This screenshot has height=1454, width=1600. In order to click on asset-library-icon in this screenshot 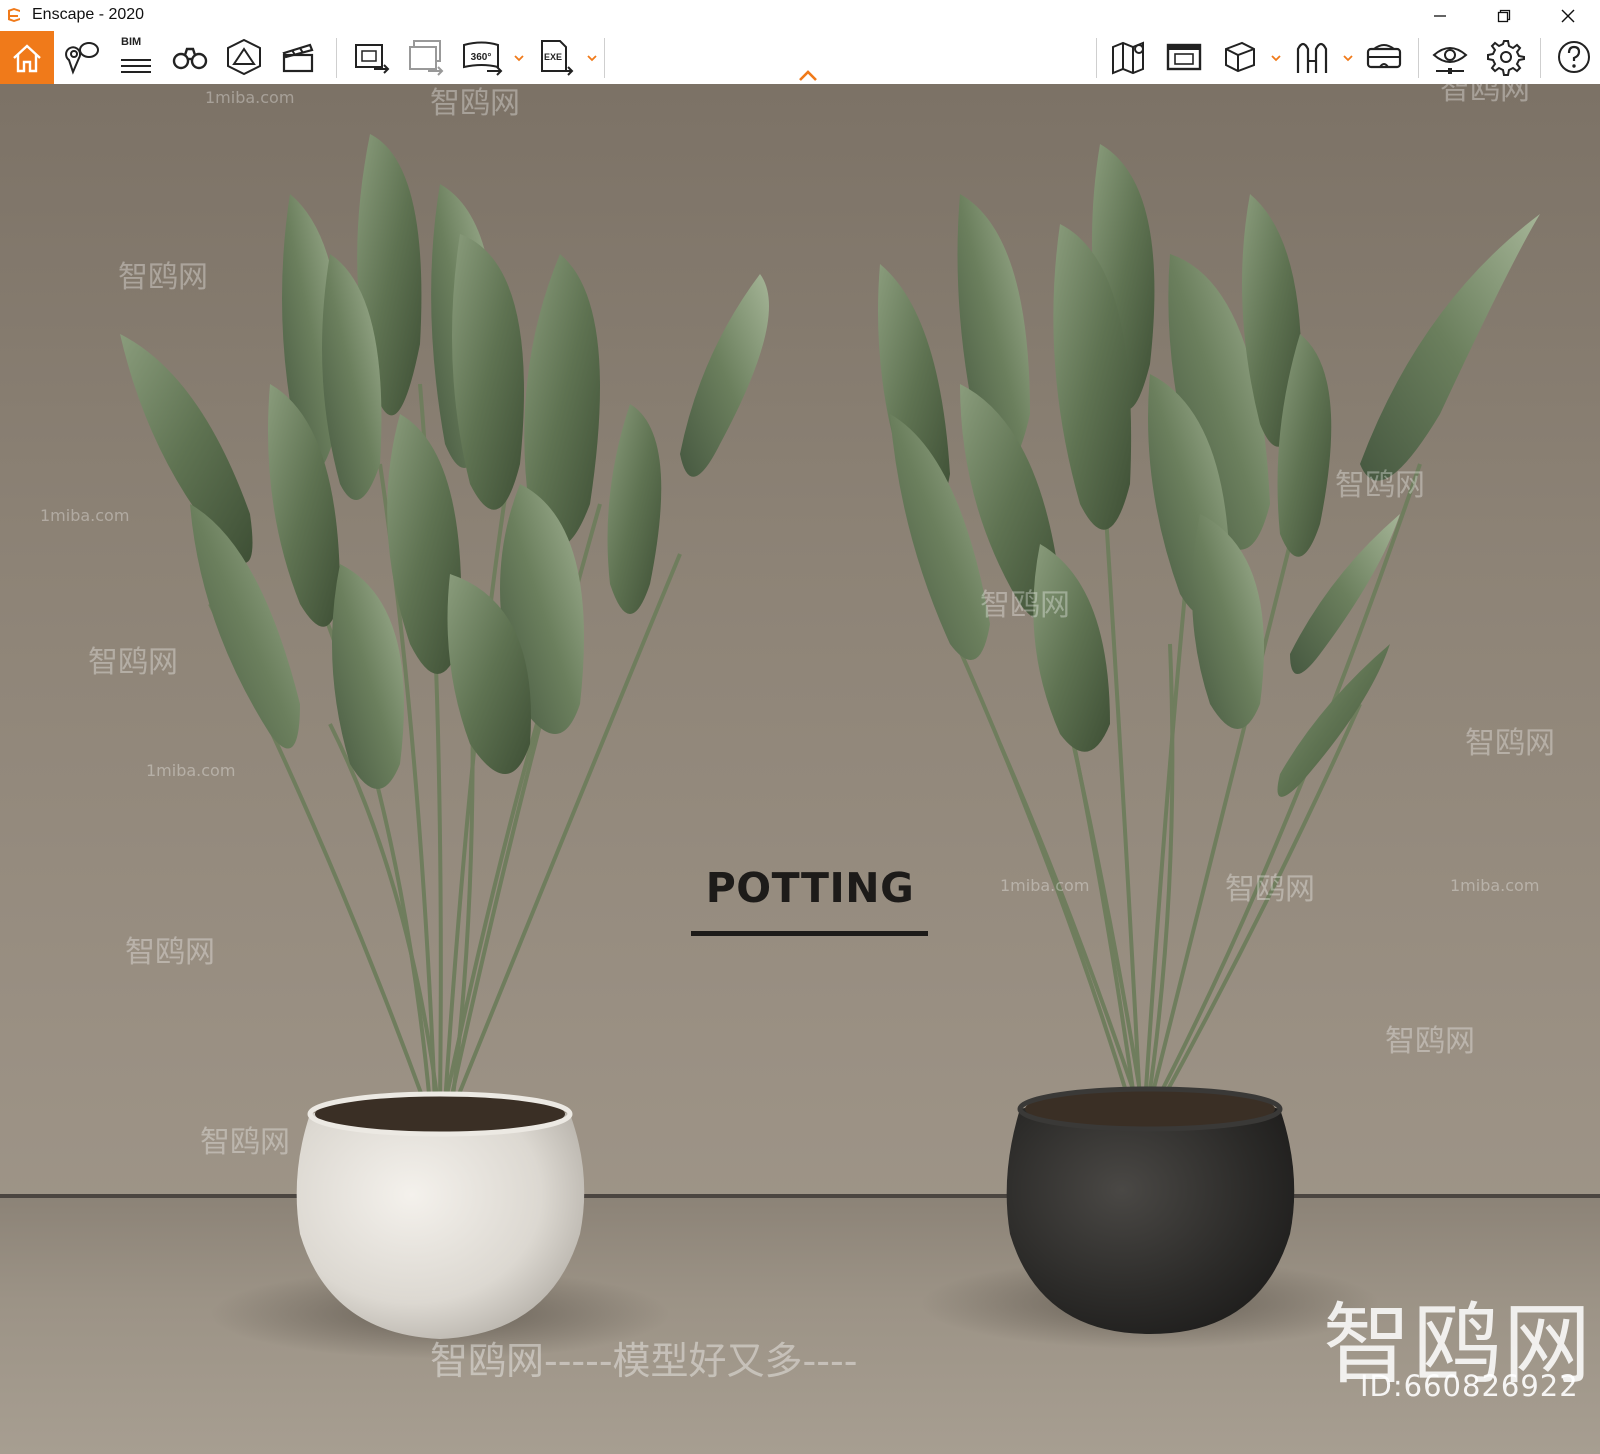, I will do `click(1312, 57)`.